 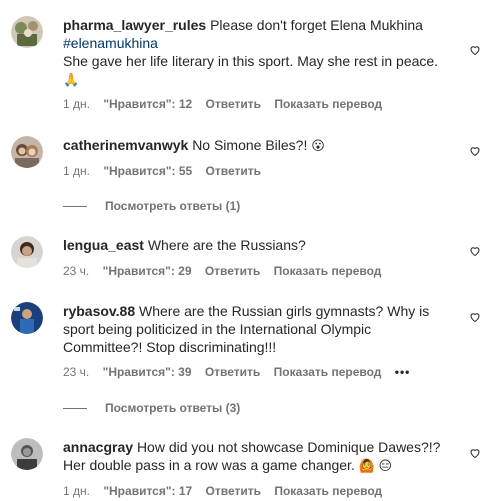 What do you see at coordinates (134, 25) in the screenshot?
I see `username: pharma_lawyer_rules` at bounding box center [134, 25].